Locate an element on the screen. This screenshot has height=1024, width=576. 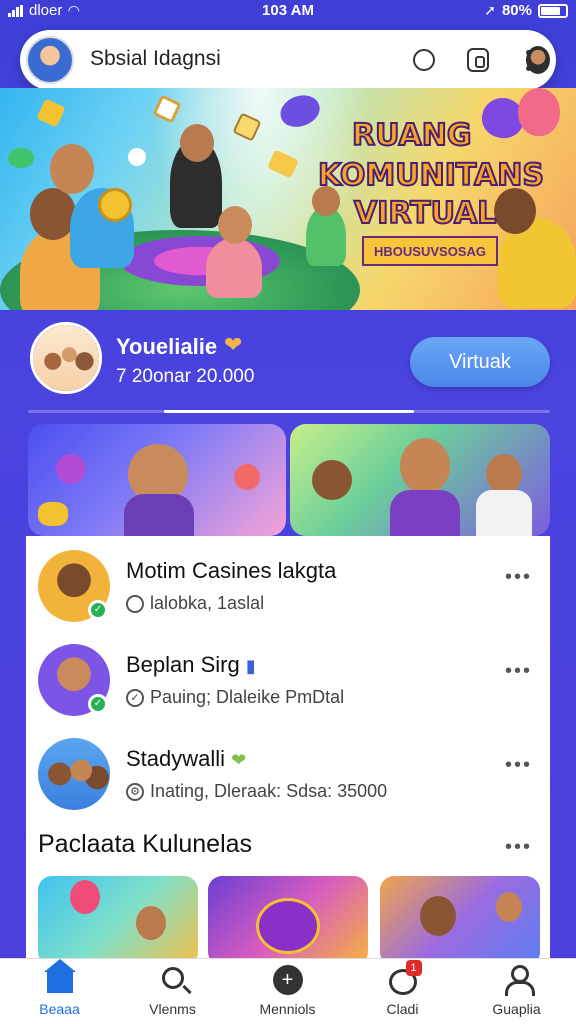
list-item-subtitle: lalobka, 1aslal is located at coordinates (195, 603).